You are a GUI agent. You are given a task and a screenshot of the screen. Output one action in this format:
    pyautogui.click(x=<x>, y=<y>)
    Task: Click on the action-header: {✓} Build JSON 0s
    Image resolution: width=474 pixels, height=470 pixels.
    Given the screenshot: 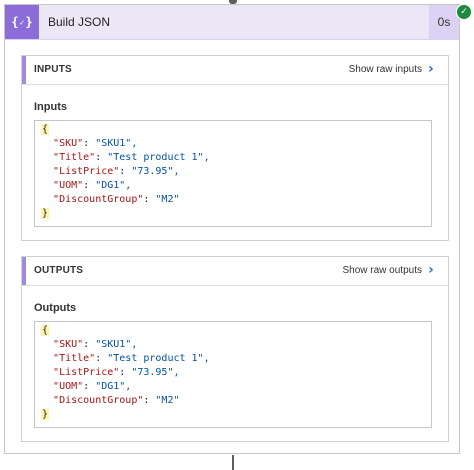 What is the action you would take?
    pyautogui.click(x=232, y=22)
    